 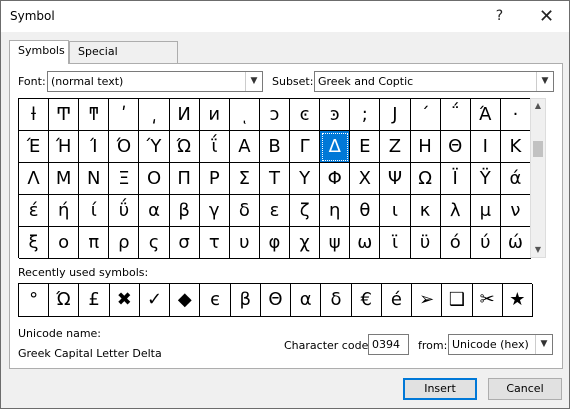 I want to click on symbol-cell: Ͷ, so click(x=184, y=115).